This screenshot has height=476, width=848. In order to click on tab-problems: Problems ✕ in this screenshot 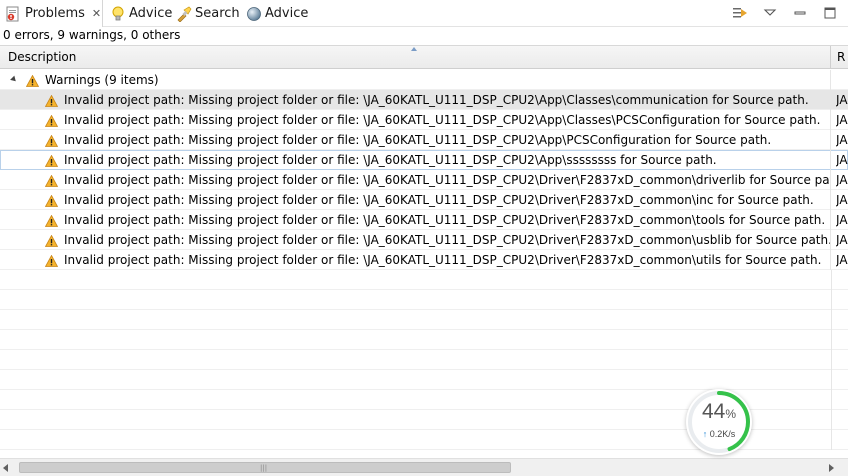, I will do `click(51, 13)`.